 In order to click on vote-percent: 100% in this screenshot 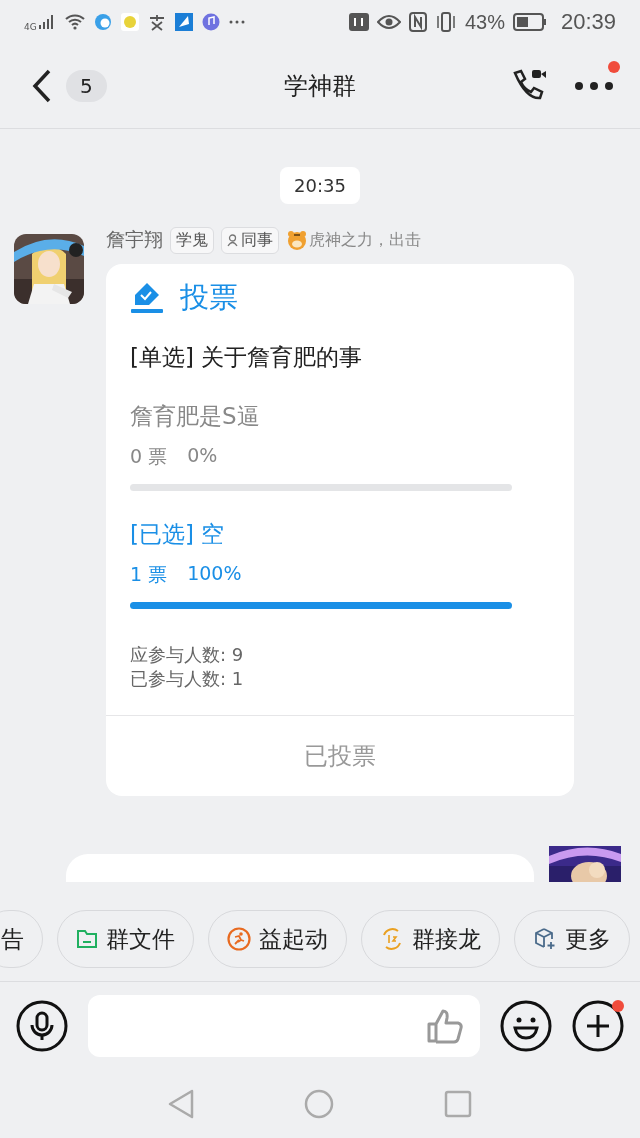, I will do `click(214, 574)`.